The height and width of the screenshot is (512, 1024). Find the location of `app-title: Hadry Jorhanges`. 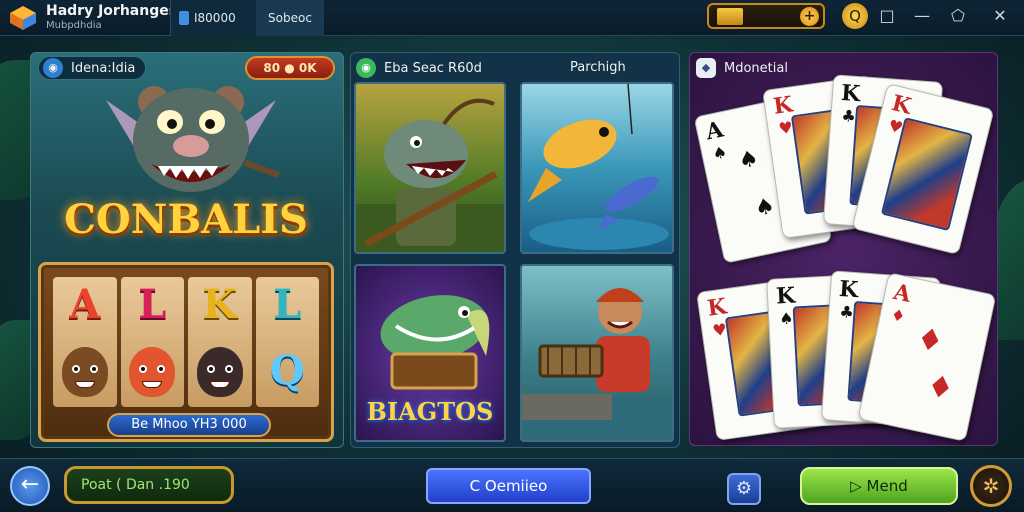

app-title: Hadry Jorhanges is located at coordinates (112, 11).